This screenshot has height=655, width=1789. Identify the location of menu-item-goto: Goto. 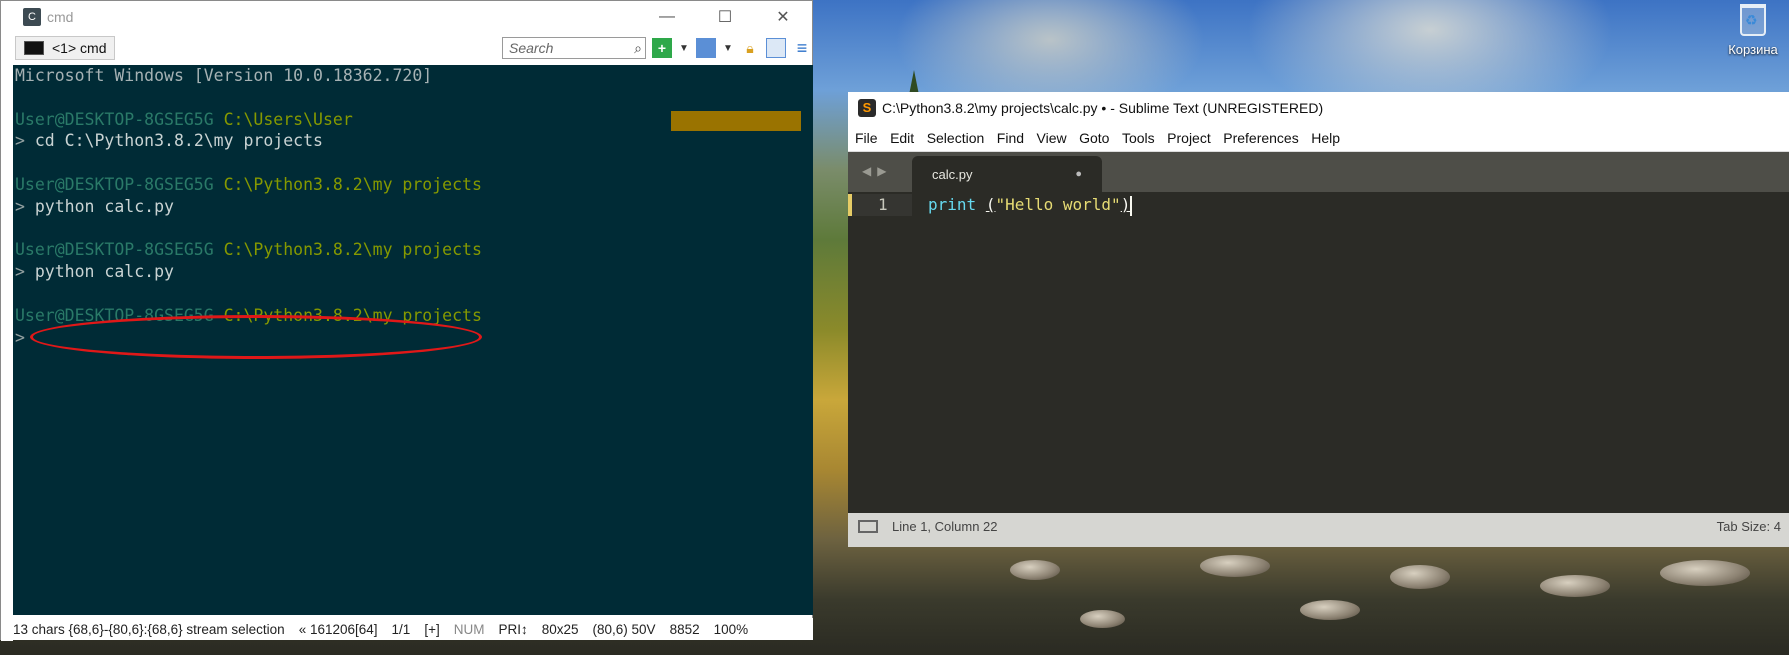
(1094, 138).